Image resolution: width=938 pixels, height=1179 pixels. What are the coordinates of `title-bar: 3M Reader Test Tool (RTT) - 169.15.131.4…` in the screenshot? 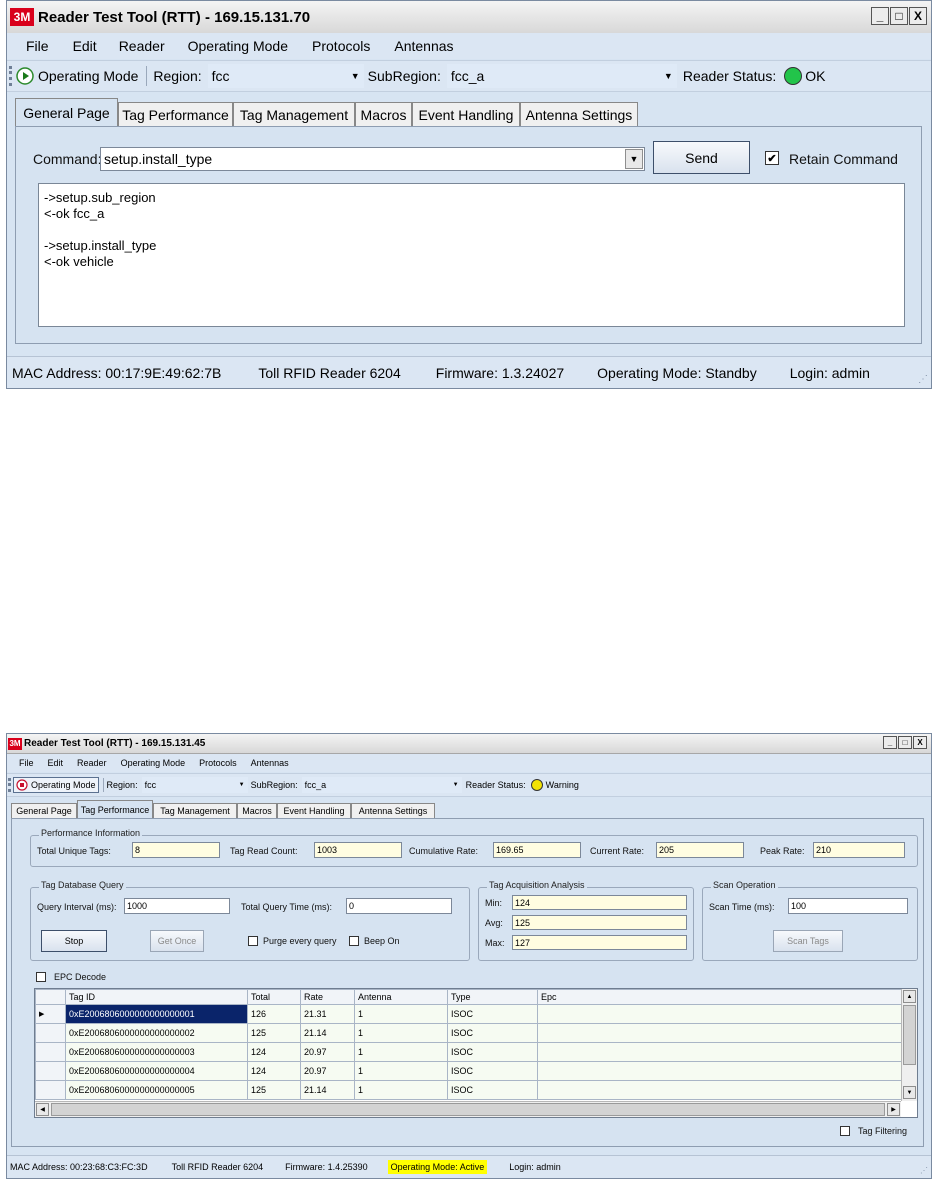 It's located at (469, 744).